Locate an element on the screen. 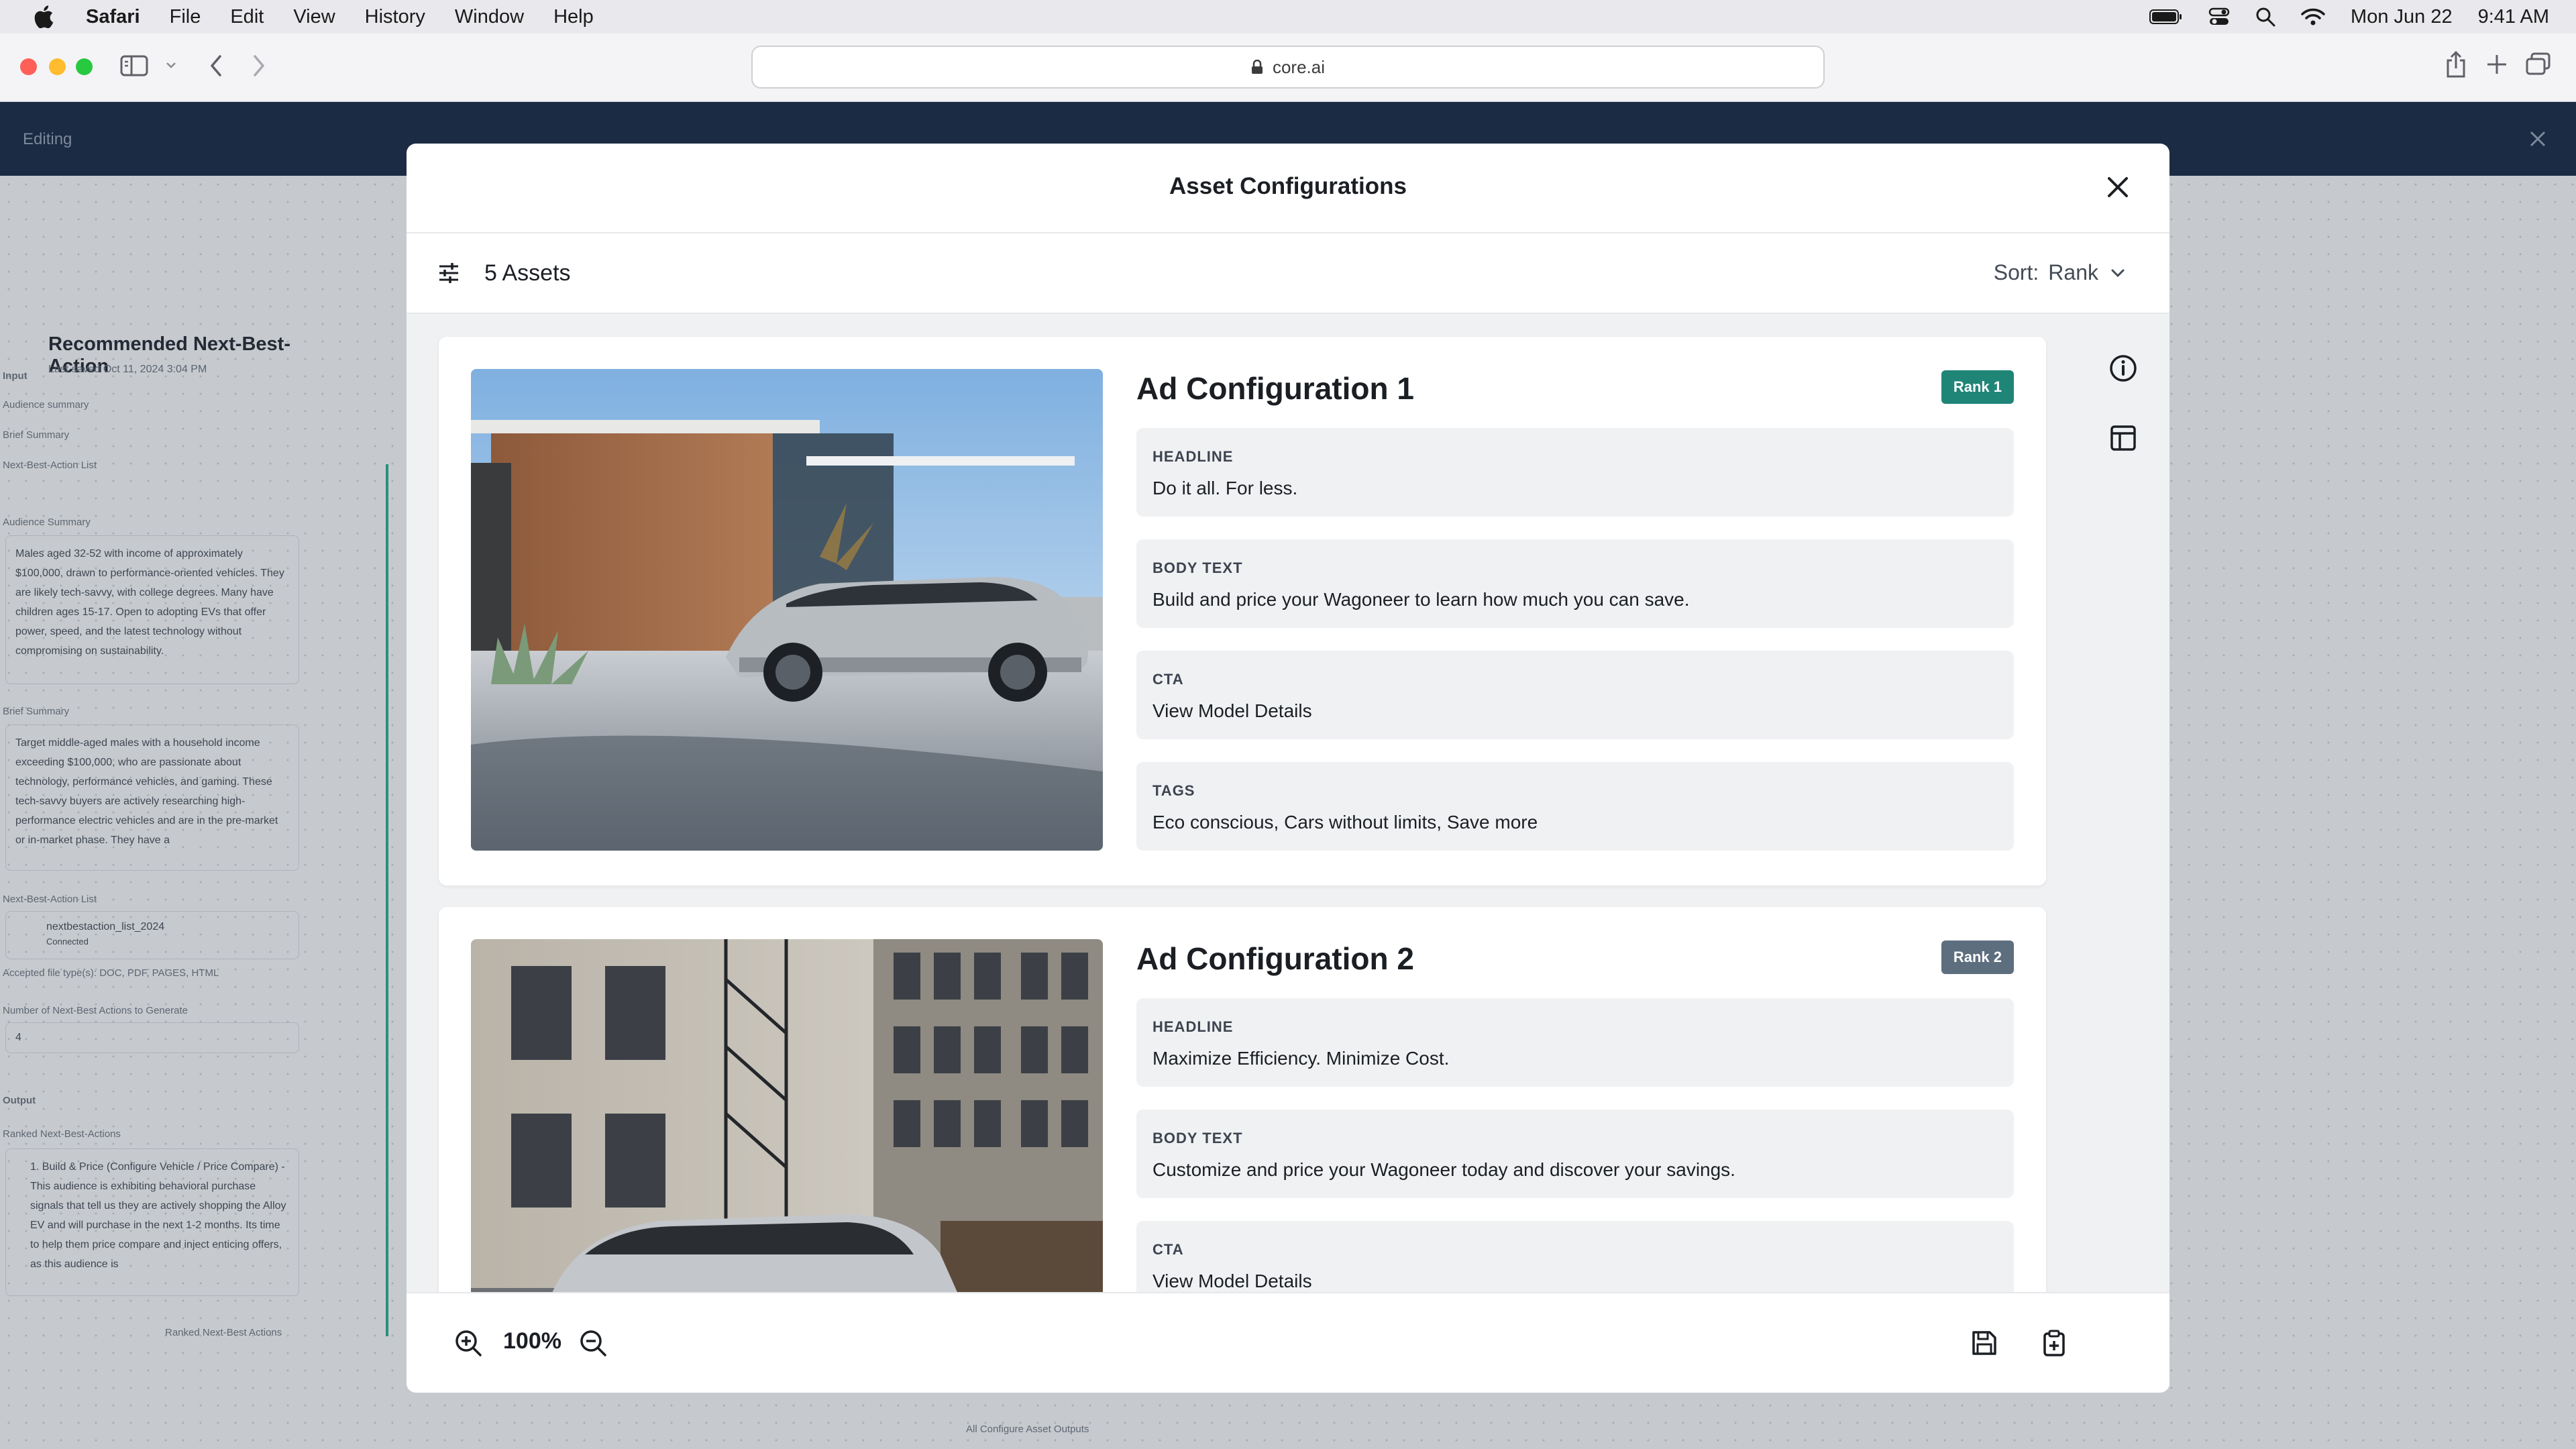  ranked-nba-label: Ranked Next-Best-Actions is located at coordinates (62, 1134).